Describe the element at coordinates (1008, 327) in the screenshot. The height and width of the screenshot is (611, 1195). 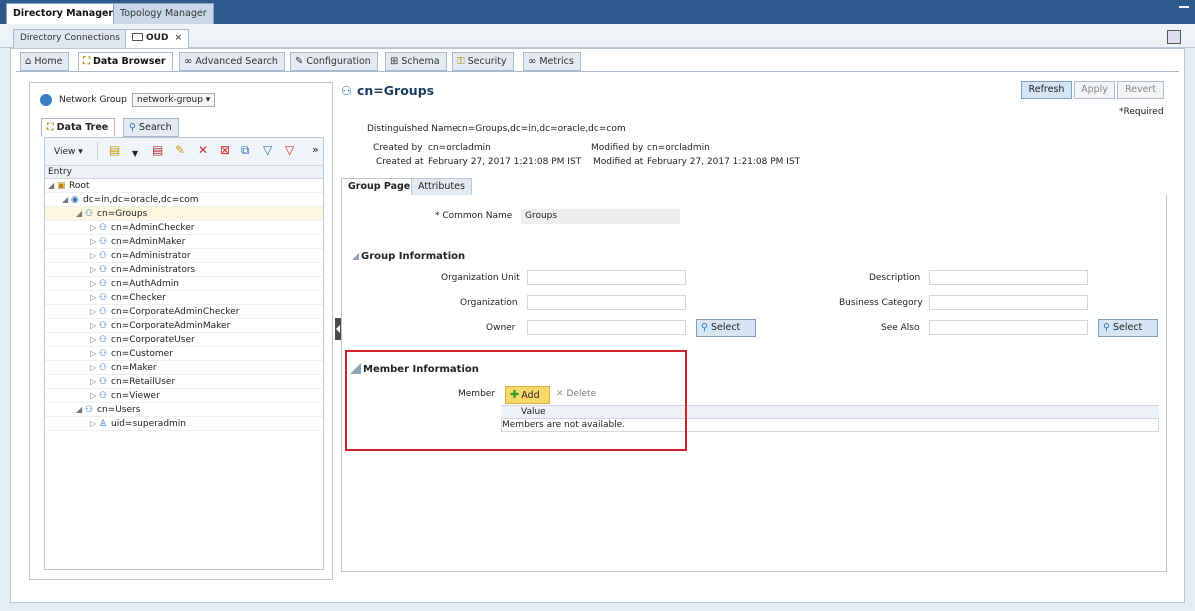
I see `see-also-field` at that location.